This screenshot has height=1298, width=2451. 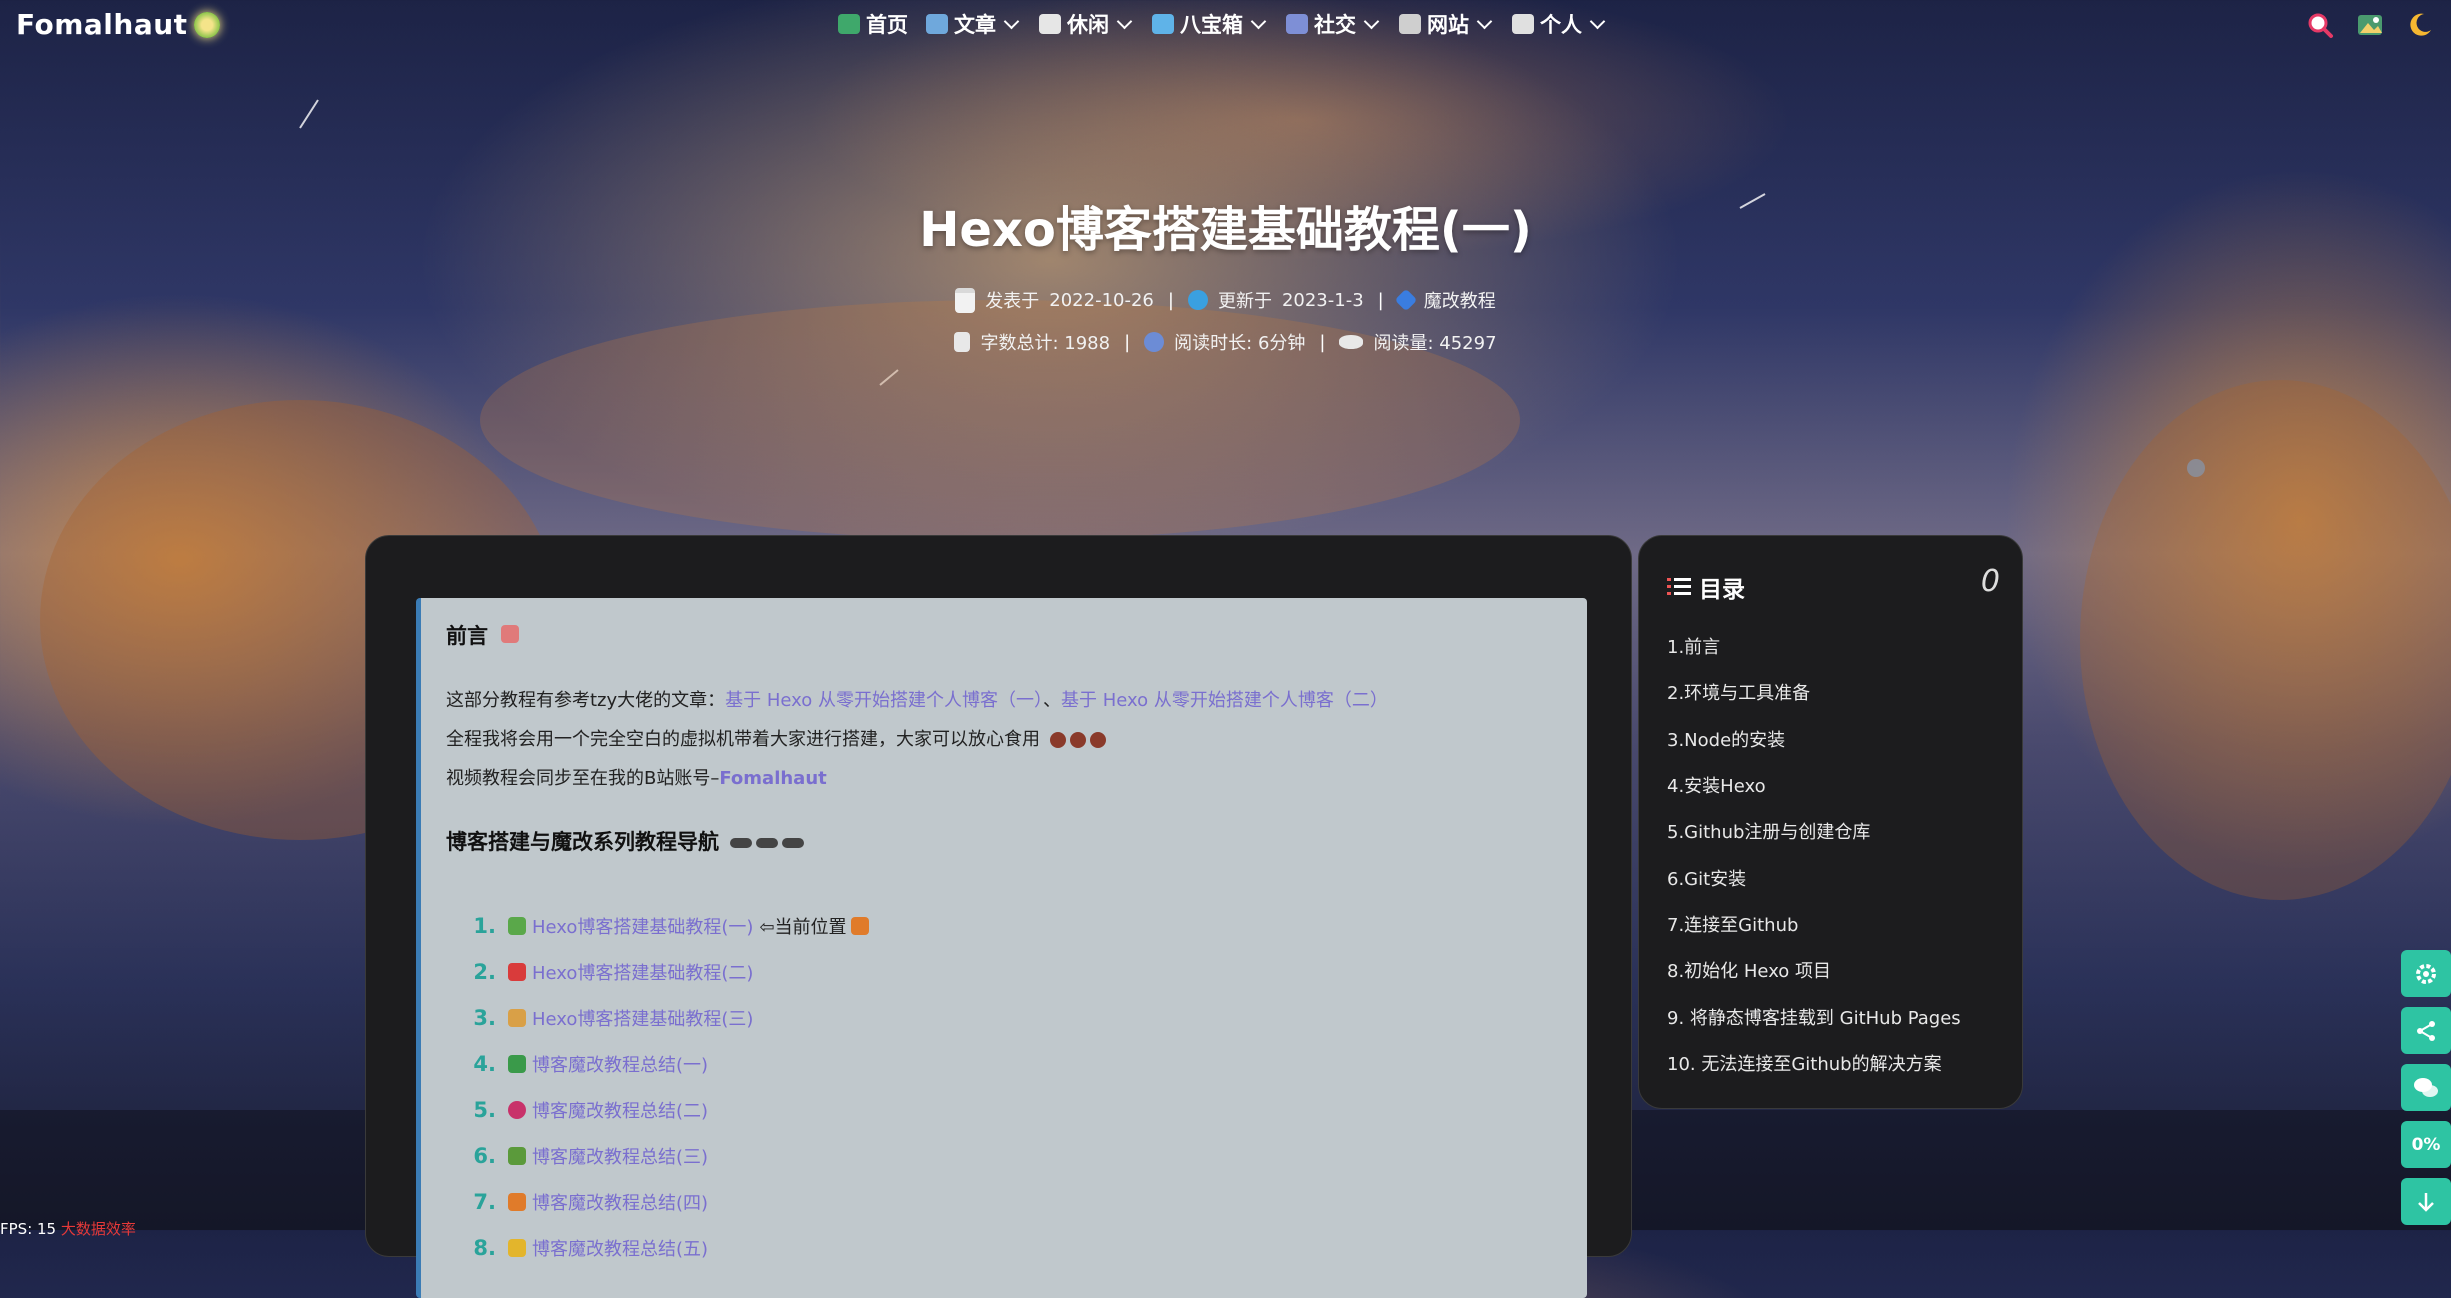 I want to click on menu-home: 首页, so click(x=873, y=24).